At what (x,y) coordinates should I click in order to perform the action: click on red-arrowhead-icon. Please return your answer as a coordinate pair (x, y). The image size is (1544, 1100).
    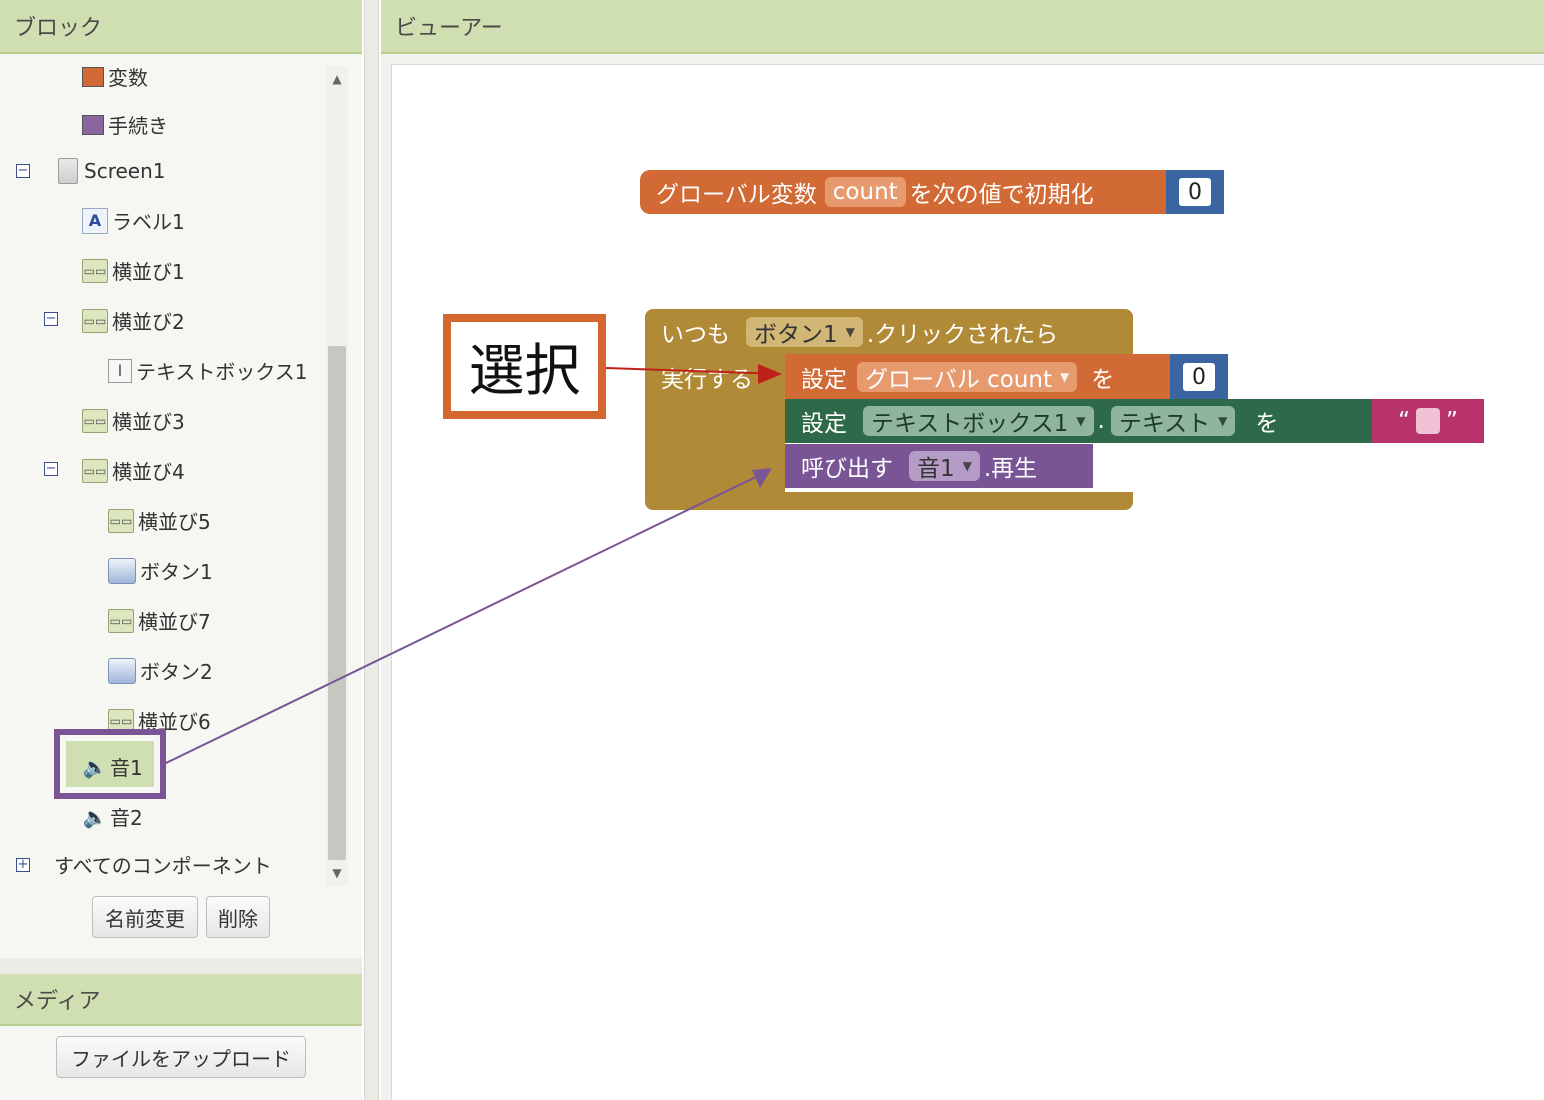
    Looking at the image, I should click on (770, 374).